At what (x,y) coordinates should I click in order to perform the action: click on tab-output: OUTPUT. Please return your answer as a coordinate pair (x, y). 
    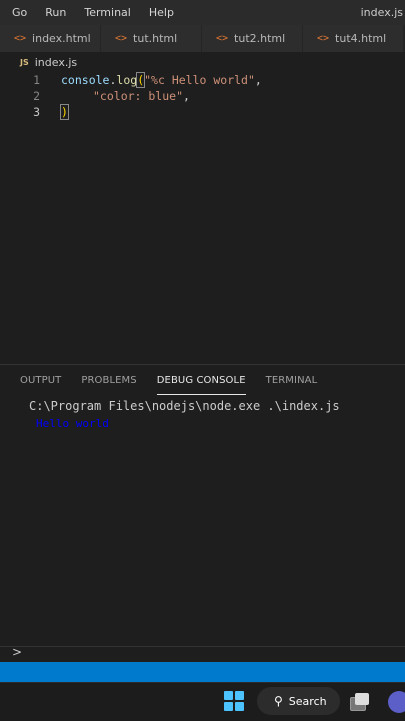
    Looking at the image, I should click on (40, 385).